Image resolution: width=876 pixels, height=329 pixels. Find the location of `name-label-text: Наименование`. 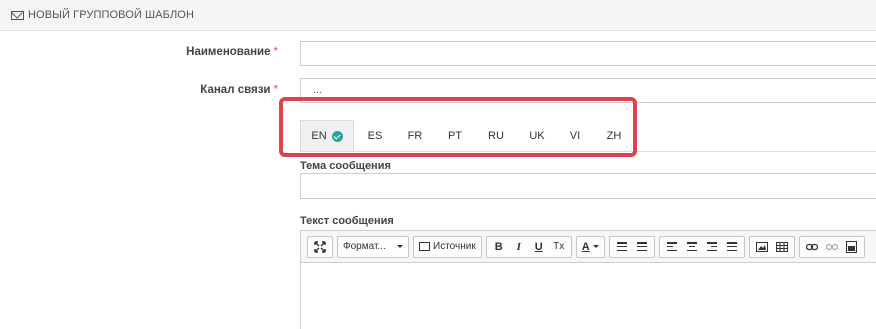

name-label-text: Наименование is located at coordinates (228, 52).